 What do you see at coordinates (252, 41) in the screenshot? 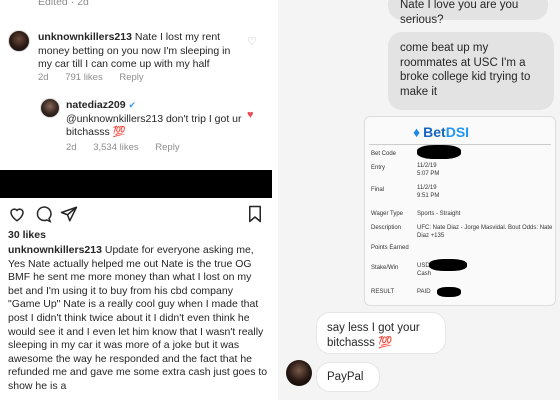
I see `heart-outline-icon: ♡` at bounding box center [252, 41].